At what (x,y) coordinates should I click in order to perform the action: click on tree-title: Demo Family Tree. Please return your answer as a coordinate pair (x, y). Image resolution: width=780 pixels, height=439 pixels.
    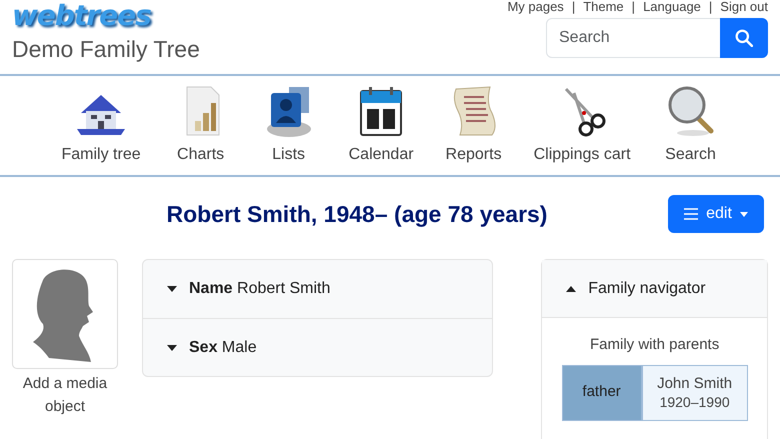
    Looking at the image, I should click on (106, 49).